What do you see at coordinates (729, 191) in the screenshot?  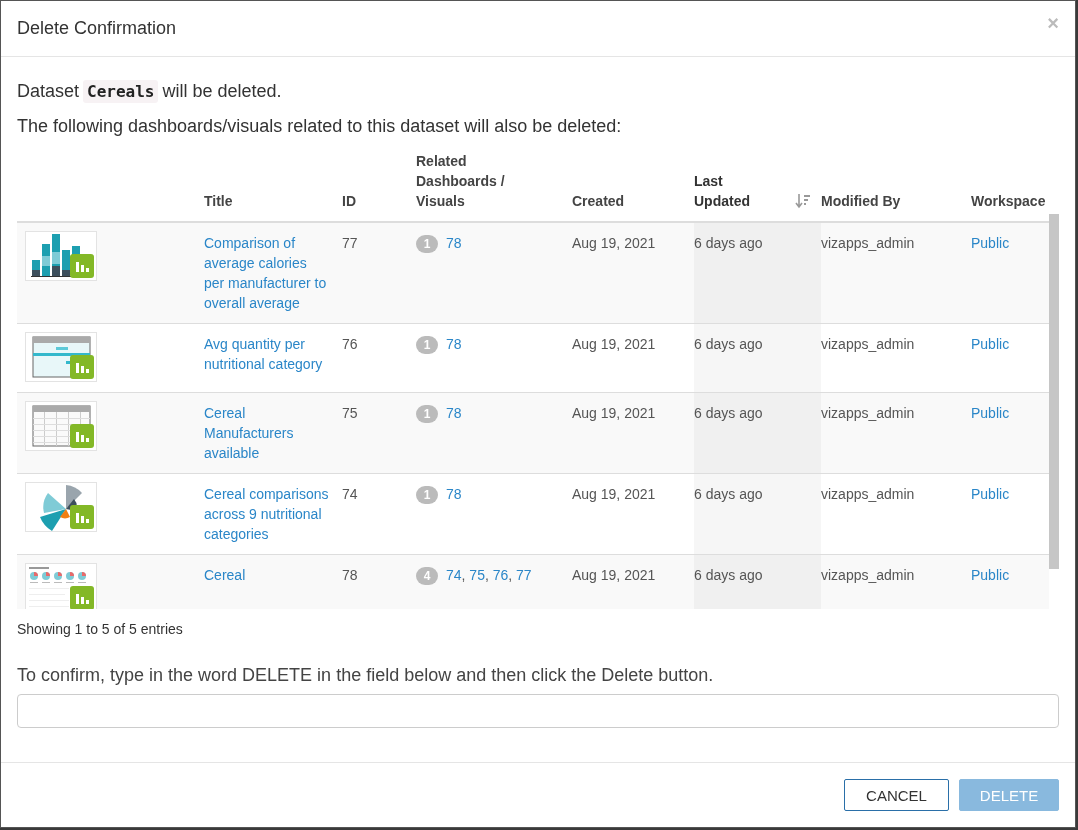 I see `column-header: Last Updated` at bounding box center [729, 191].